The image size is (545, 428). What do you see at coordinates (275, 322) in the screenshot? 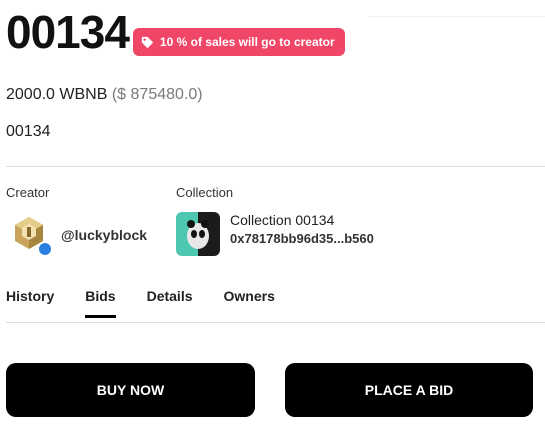
I see `tabs-divider` at bounding box center [275, 322].